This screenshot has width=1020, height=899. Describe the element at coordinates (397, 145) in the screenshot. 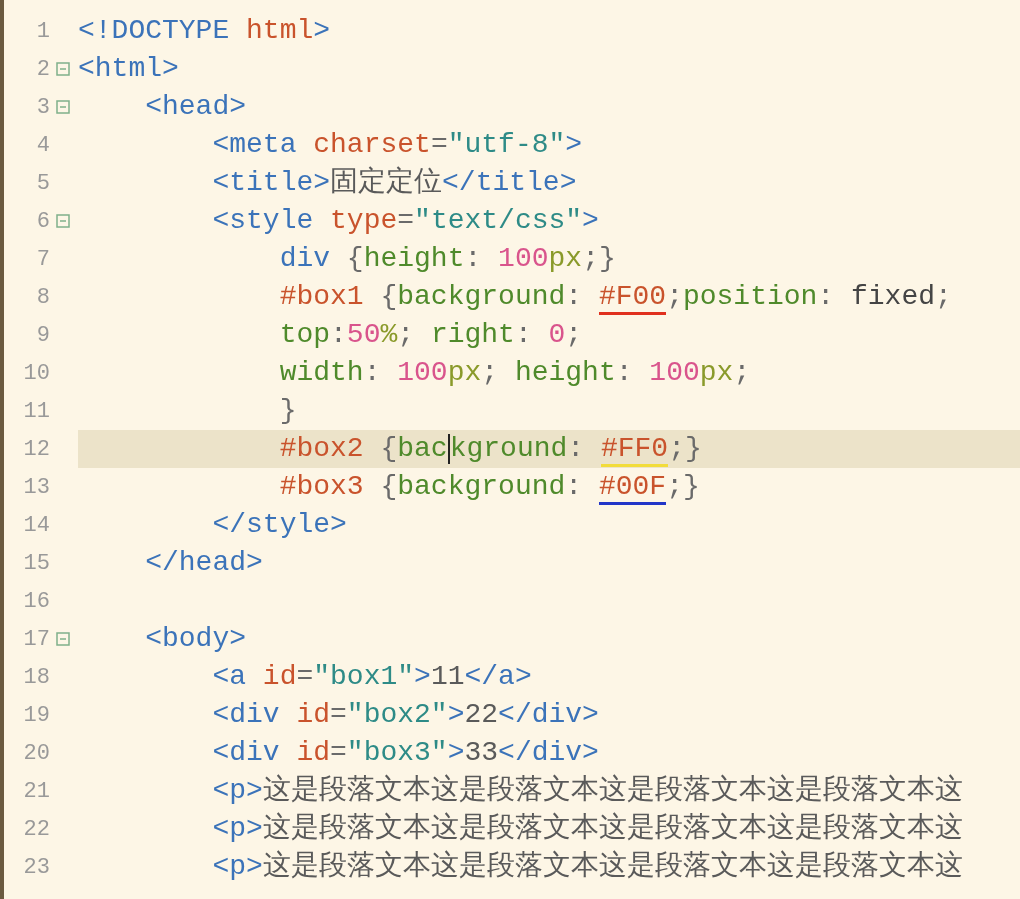

I see `code-line: <meta charset="utf-8">` at that location.